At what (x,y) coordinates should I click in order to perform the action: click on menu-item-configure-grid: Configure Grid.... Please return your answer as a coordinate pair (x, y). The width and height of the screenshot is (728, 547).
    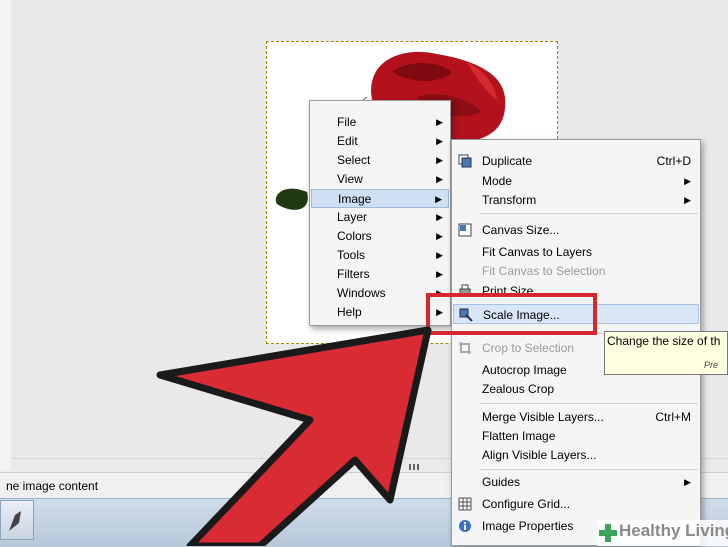
    Looking at the image, I should click on (576, 504).